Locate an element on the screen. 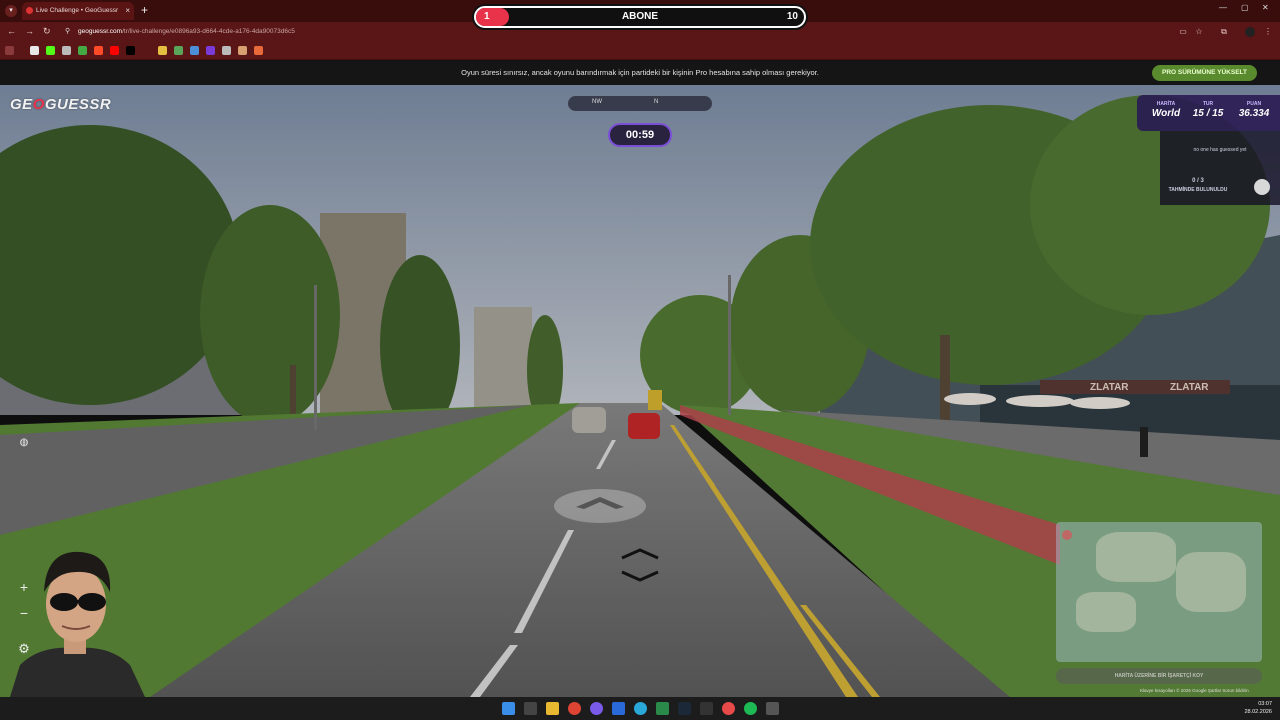 This screenshot has width=1280, height=720. apps-icon is located at coordinates (9, 50).